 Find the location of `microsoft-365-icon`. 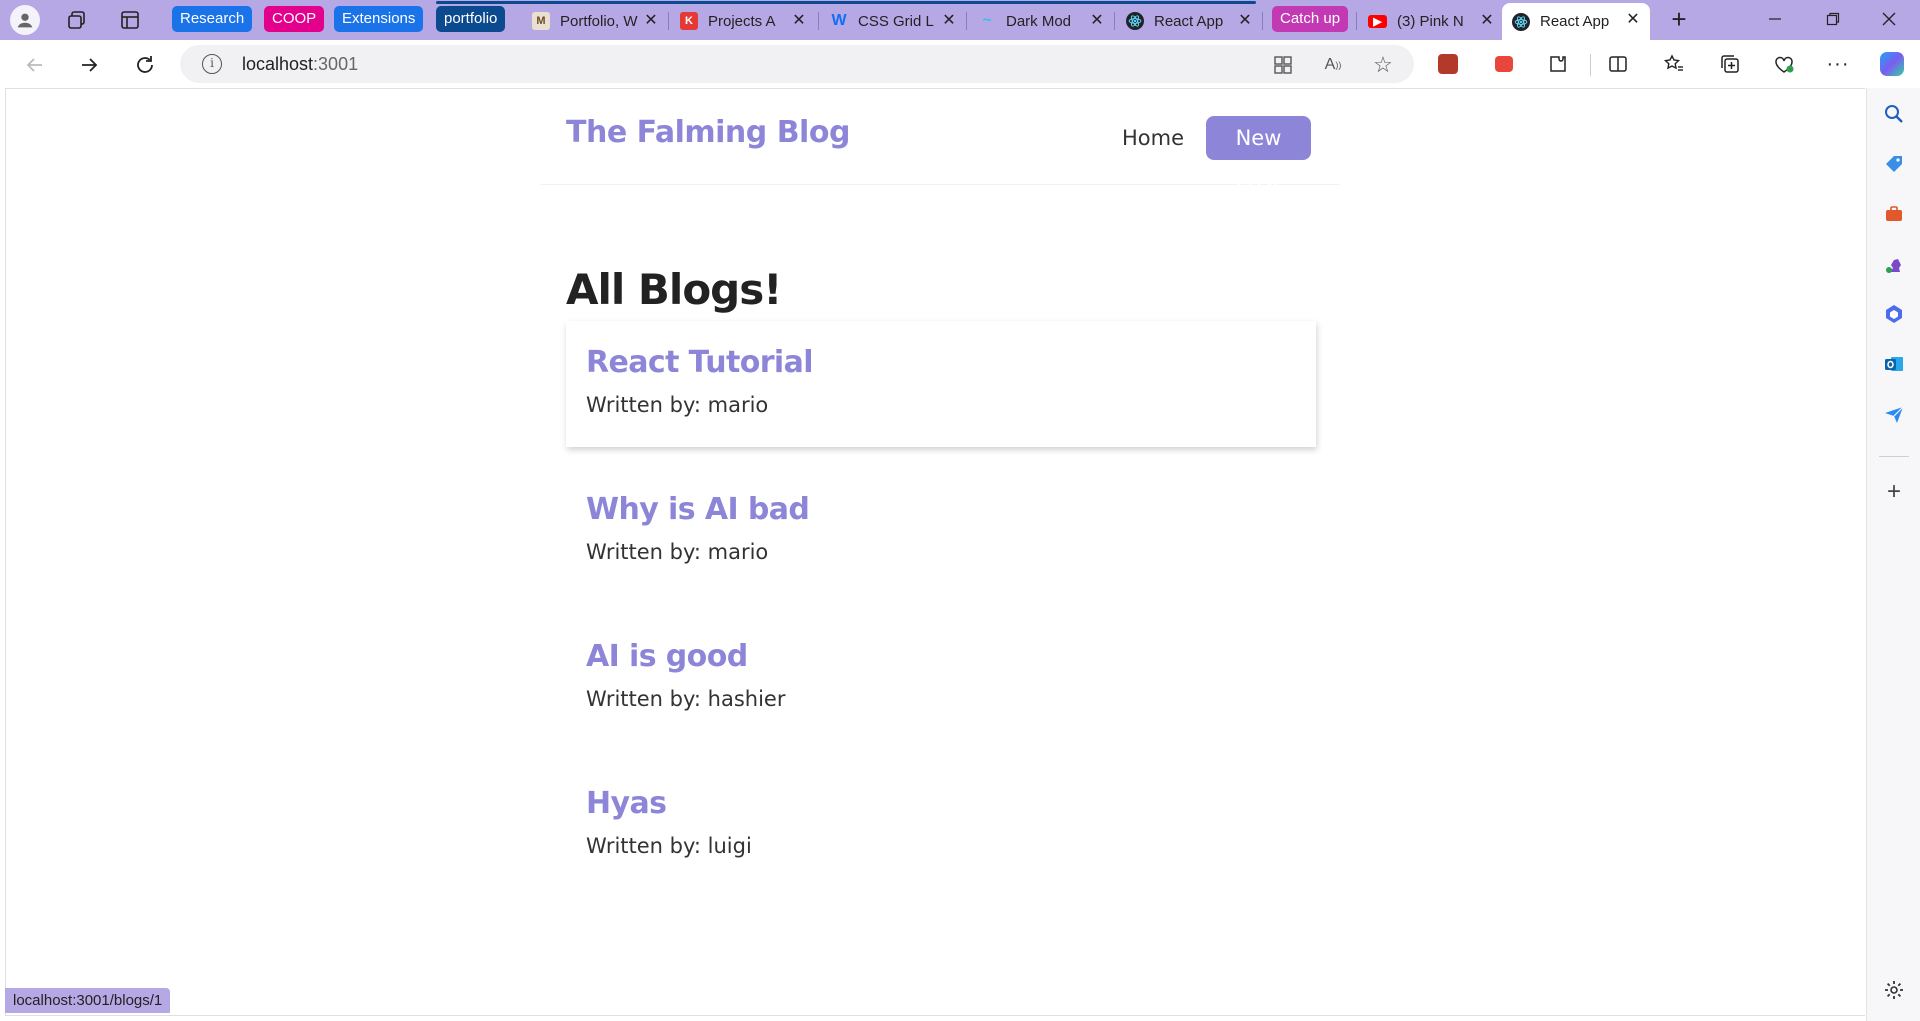

microsoft-365-icon is located at coordinates (1894, 314).